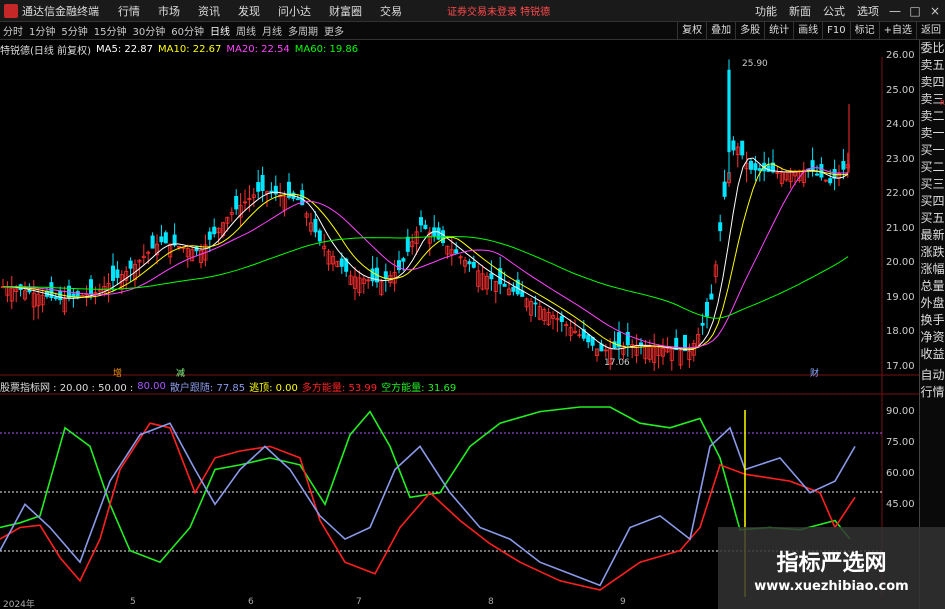  I want to click on price-tick: 24.00, so click(900, 124).